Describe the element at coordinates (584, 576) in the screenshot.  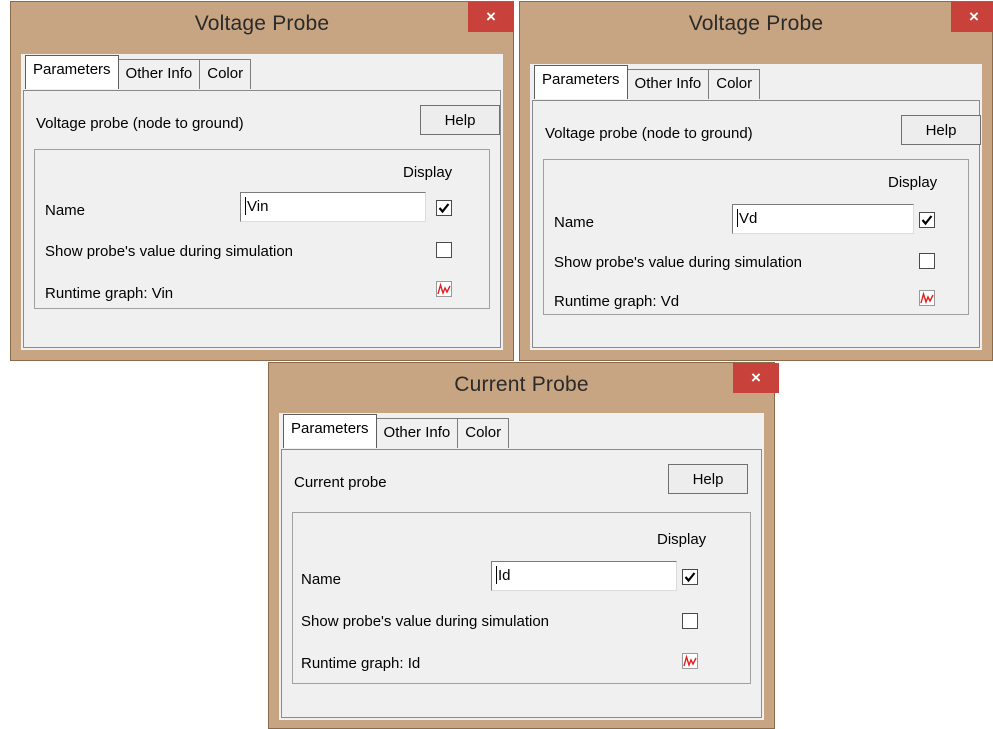
I see `name-input: Id` at that location.